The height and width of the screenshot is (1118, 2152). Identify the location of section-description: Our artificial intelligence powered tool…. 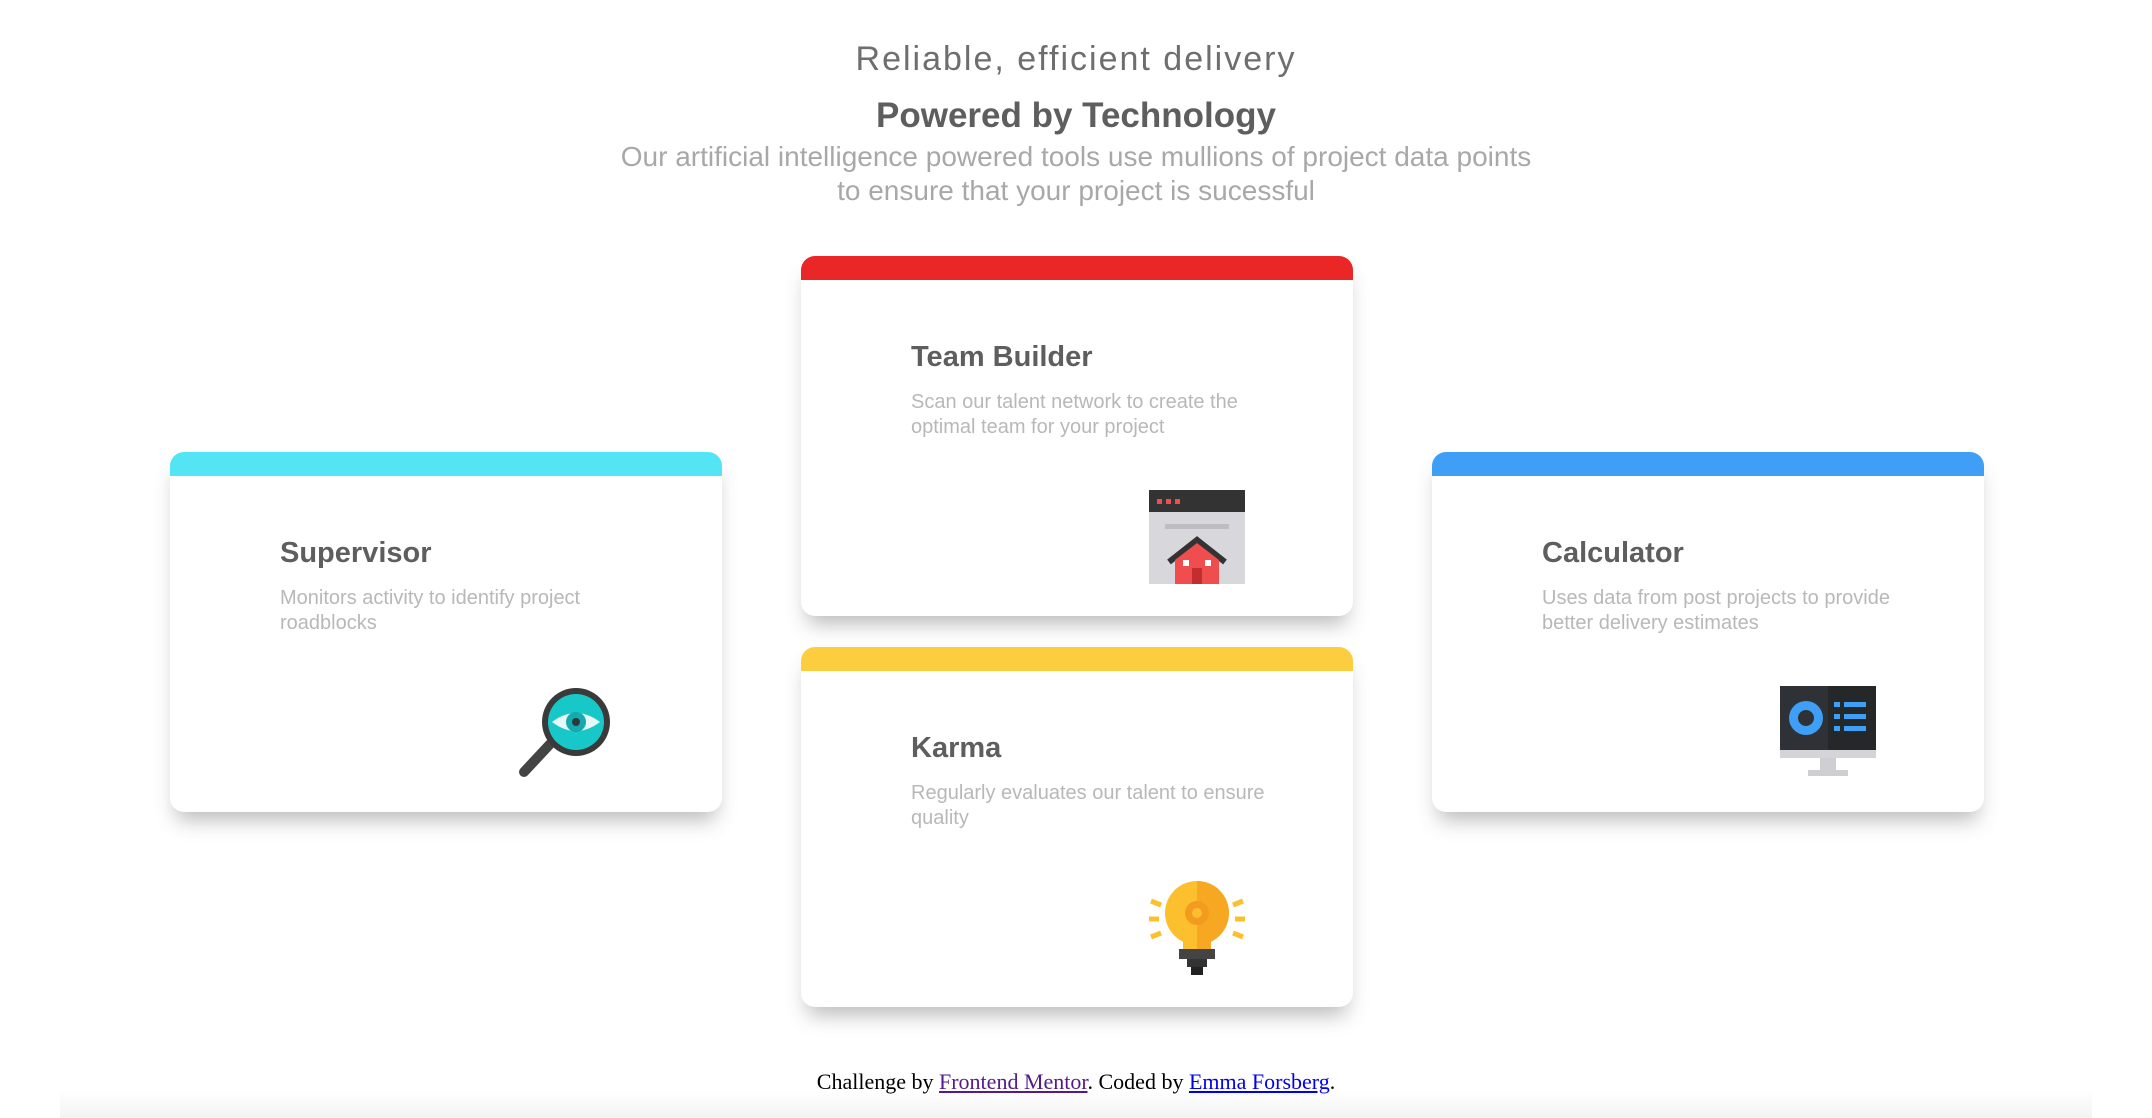
(1076, 173).